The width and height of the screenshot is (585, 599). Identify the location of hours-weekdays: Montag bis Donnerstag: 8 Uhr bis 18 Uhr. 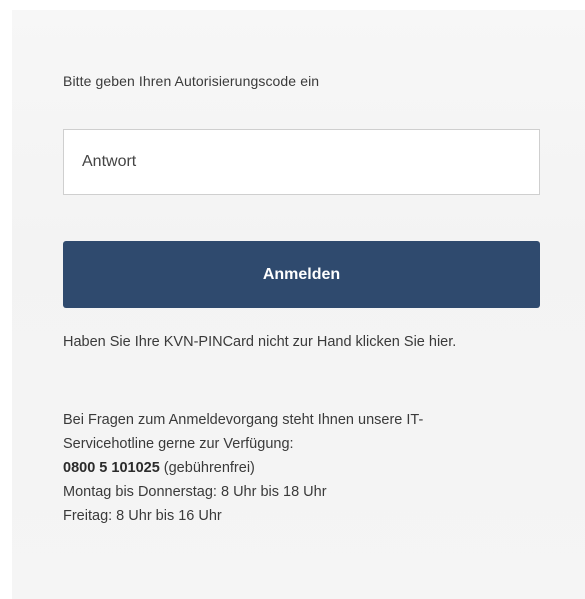
(195, 492).